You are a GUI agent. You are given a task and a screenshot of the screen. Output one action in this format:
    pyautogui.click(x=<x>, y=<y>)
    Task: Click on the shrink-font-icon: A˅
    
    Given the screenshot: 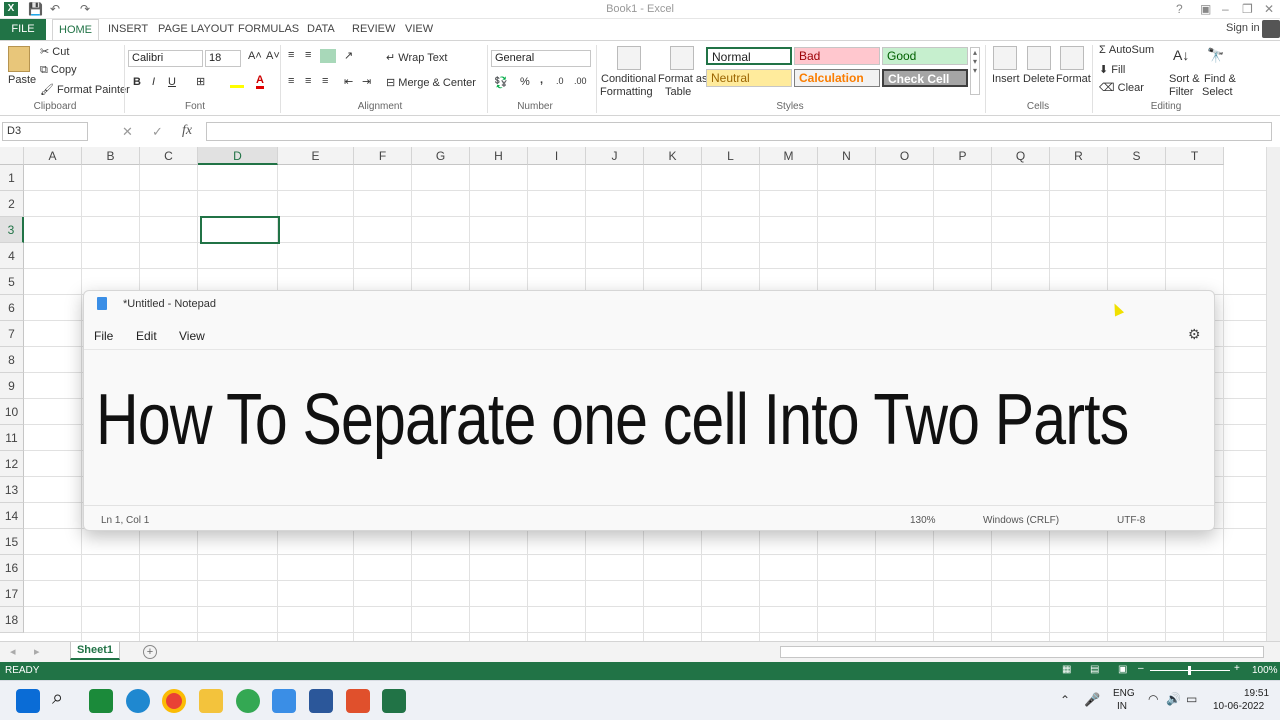 What is the action you would take?
    pyautogui.click(x=273, y=56)
    